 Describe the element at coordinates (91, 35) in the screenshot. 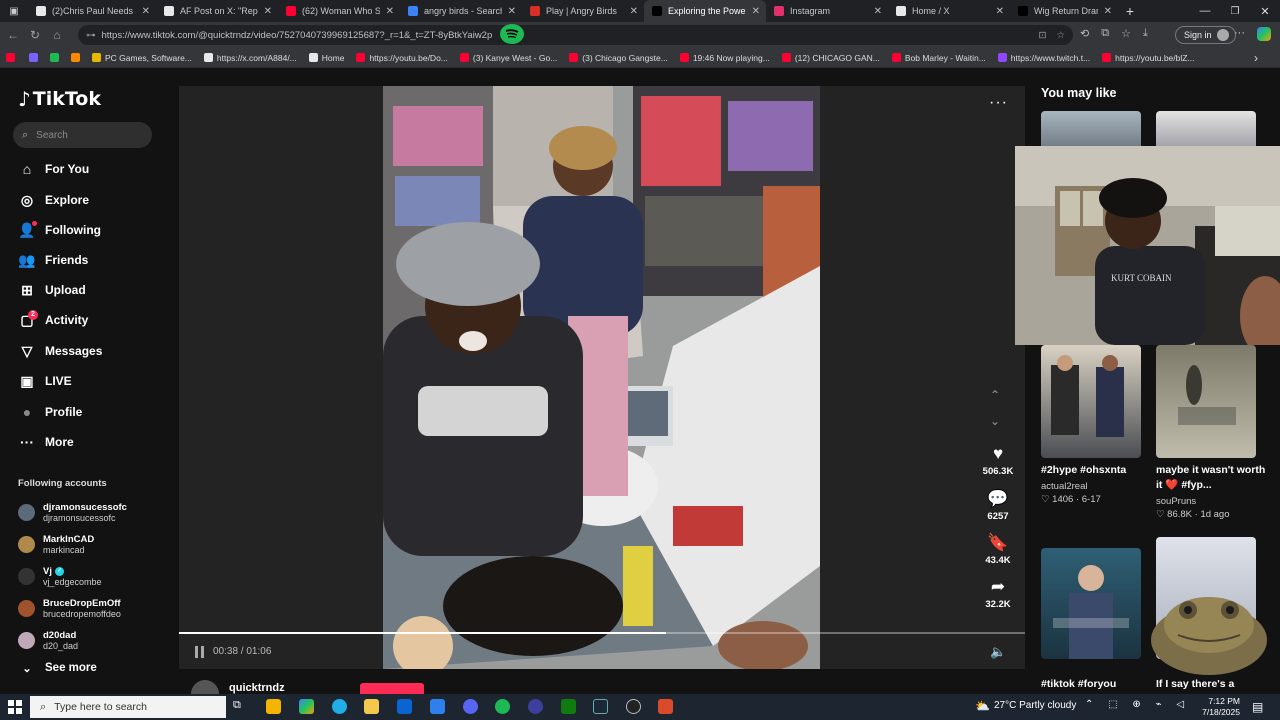

I see `site-info-icon: ⊶` at that location.